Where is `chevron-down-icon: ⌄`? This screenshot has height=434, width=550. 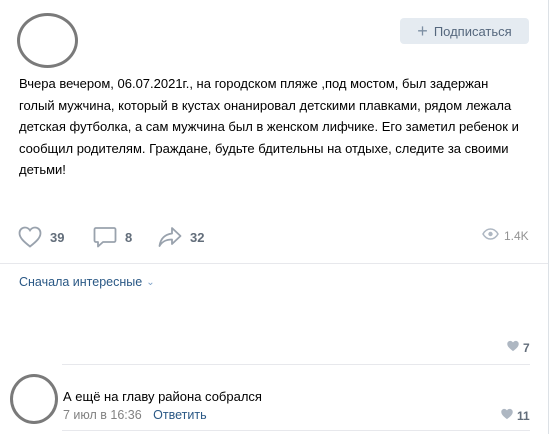 chevron-down-icon: ⌄ is located at coordinates (150, 282).